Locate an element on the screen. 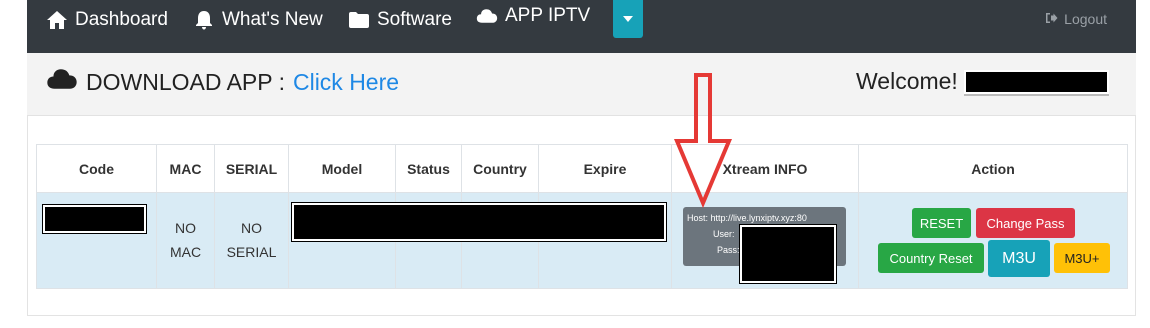  sign-out-icon is located at coordinates (1051, 19).